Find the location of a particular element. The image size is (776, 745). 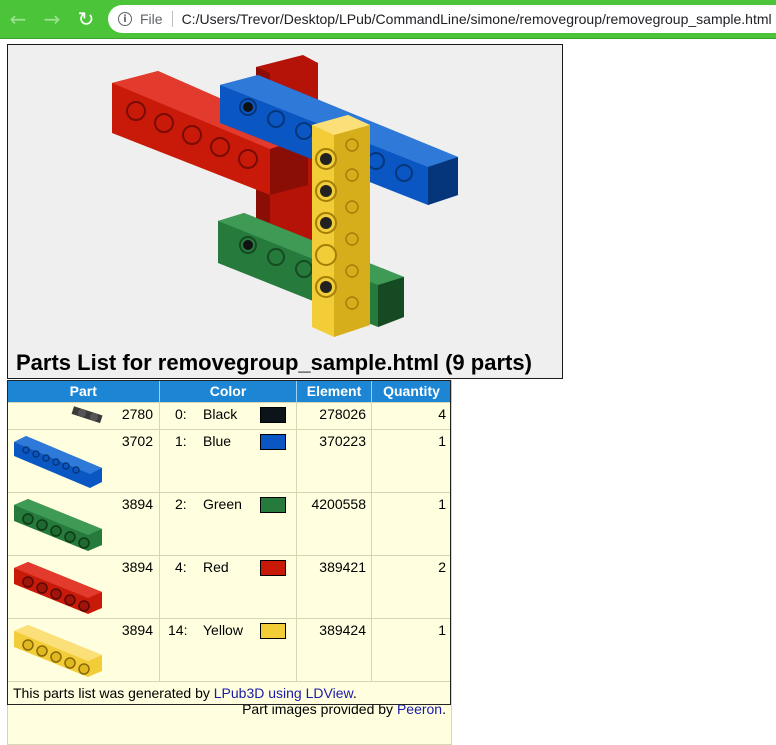

color-cell: 1: Blue is located at coordinates (228, 461).